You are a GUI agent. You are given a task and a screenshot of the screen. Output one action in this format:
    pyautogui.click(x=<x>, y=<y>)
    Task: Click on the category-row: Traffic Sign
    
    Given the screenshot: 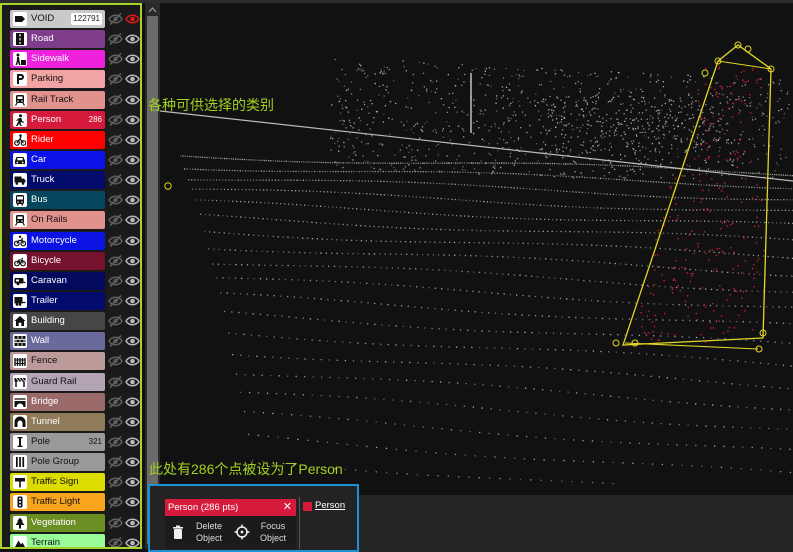 What is the action you would take?
    pyautogui.click(x=75, y=482)
    